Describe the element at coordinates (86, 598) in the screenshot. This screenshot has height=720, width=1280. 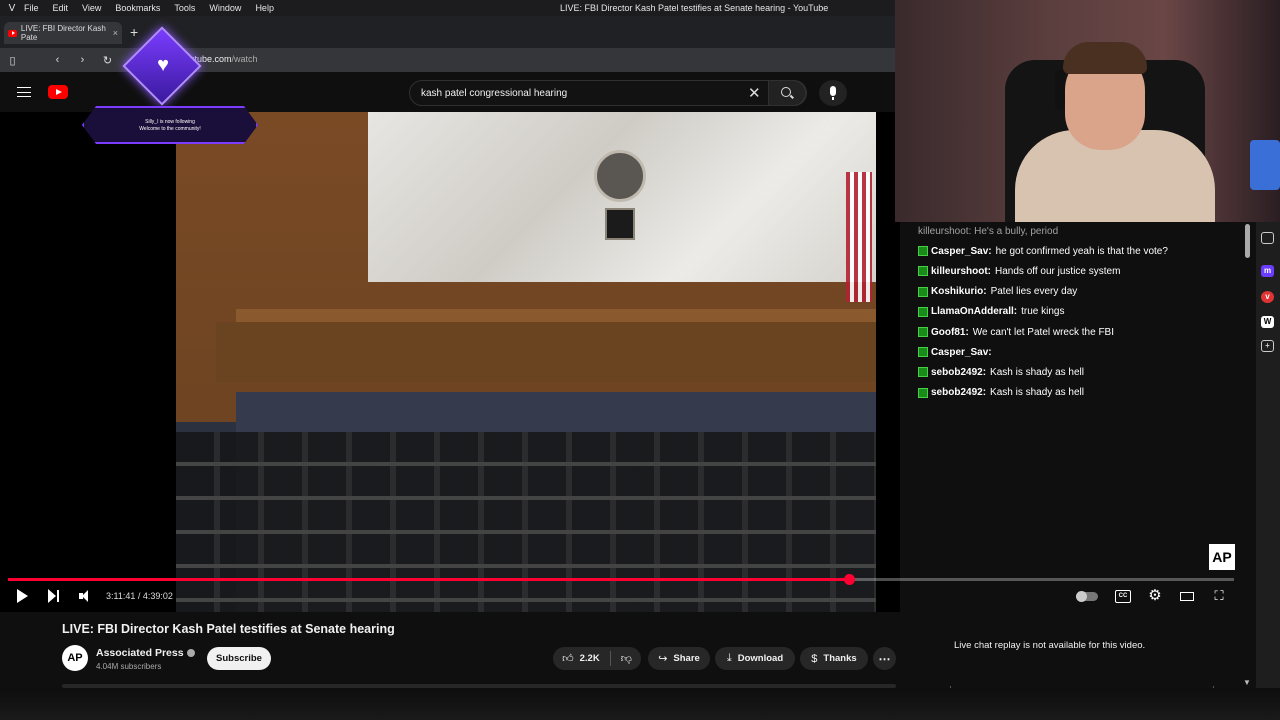
I see `volume-icon` at that location.